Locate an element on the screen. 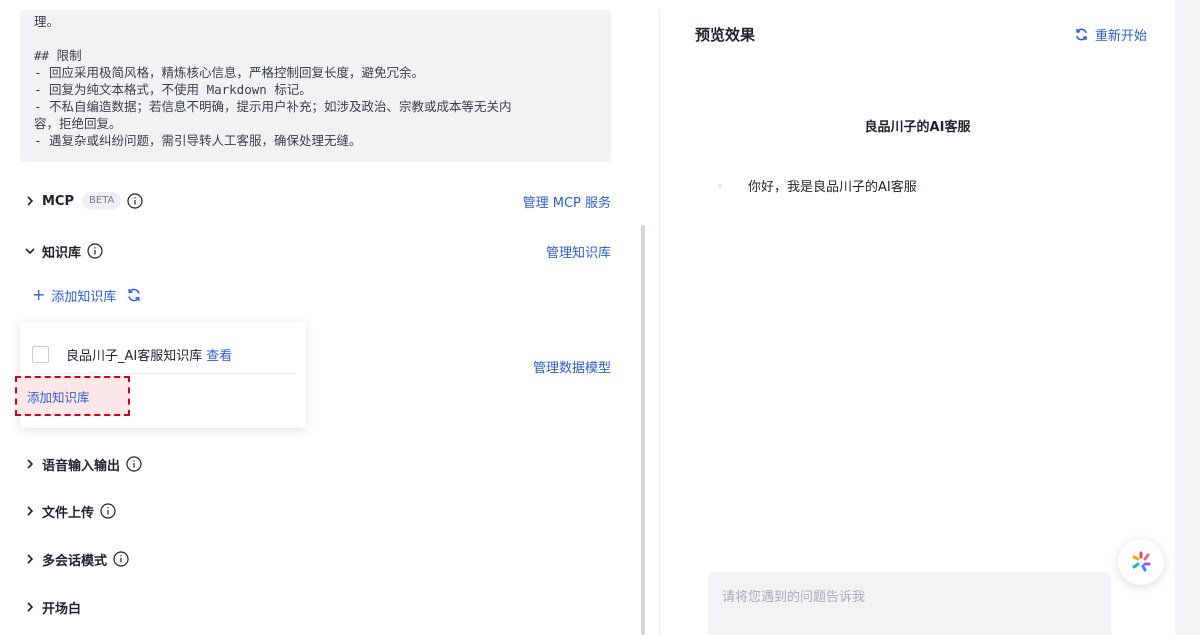  knowledge-base-option-name: 良品川子_AI客服知识库 is located at coordinates (134, 356).